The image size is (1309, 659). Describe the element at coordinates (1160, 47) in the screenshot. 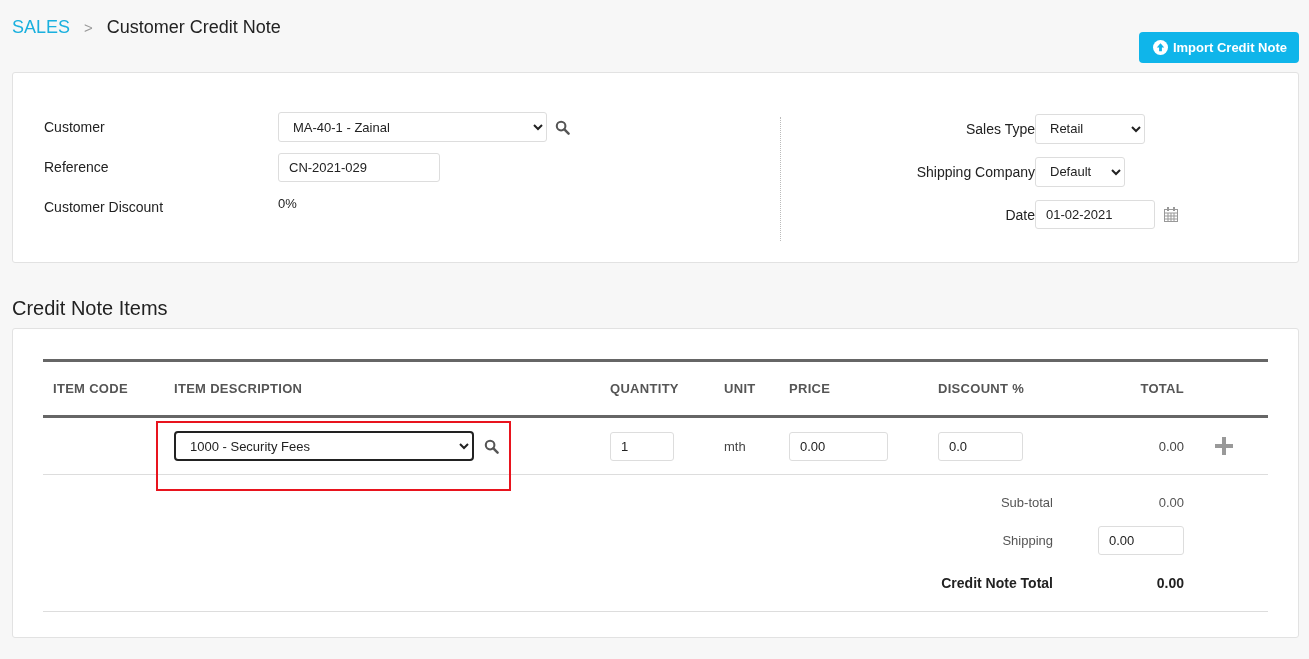

I see `upload-icon` at that location.